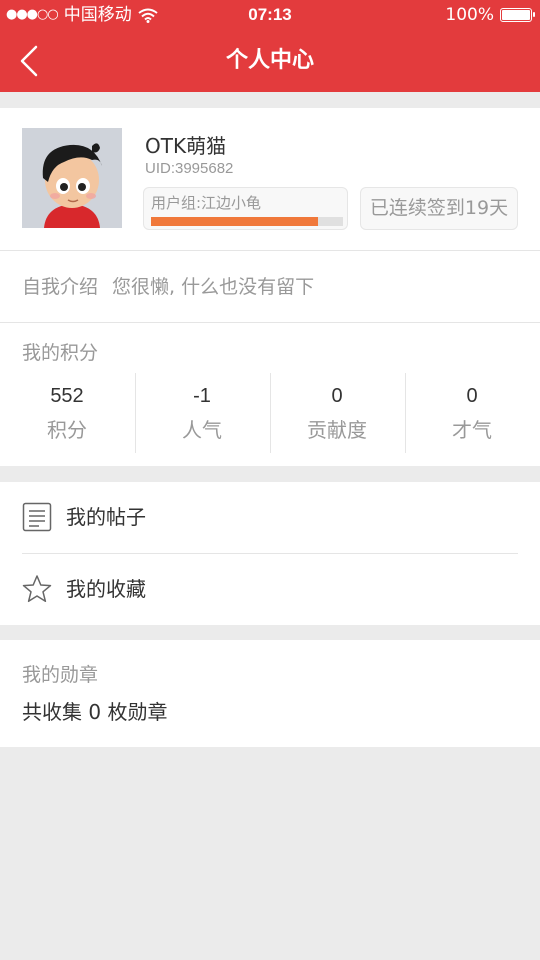  What do you see at coordinates (106, 589) in the screenshot?
I see `menu-item-label: 我的收藏` at bounding box center [106, 589].